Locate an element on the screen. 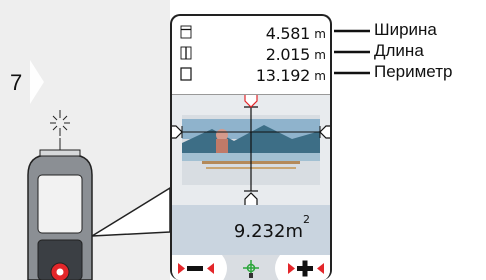  callout-perimeter: Периметр is located at coordinates (413, 71).